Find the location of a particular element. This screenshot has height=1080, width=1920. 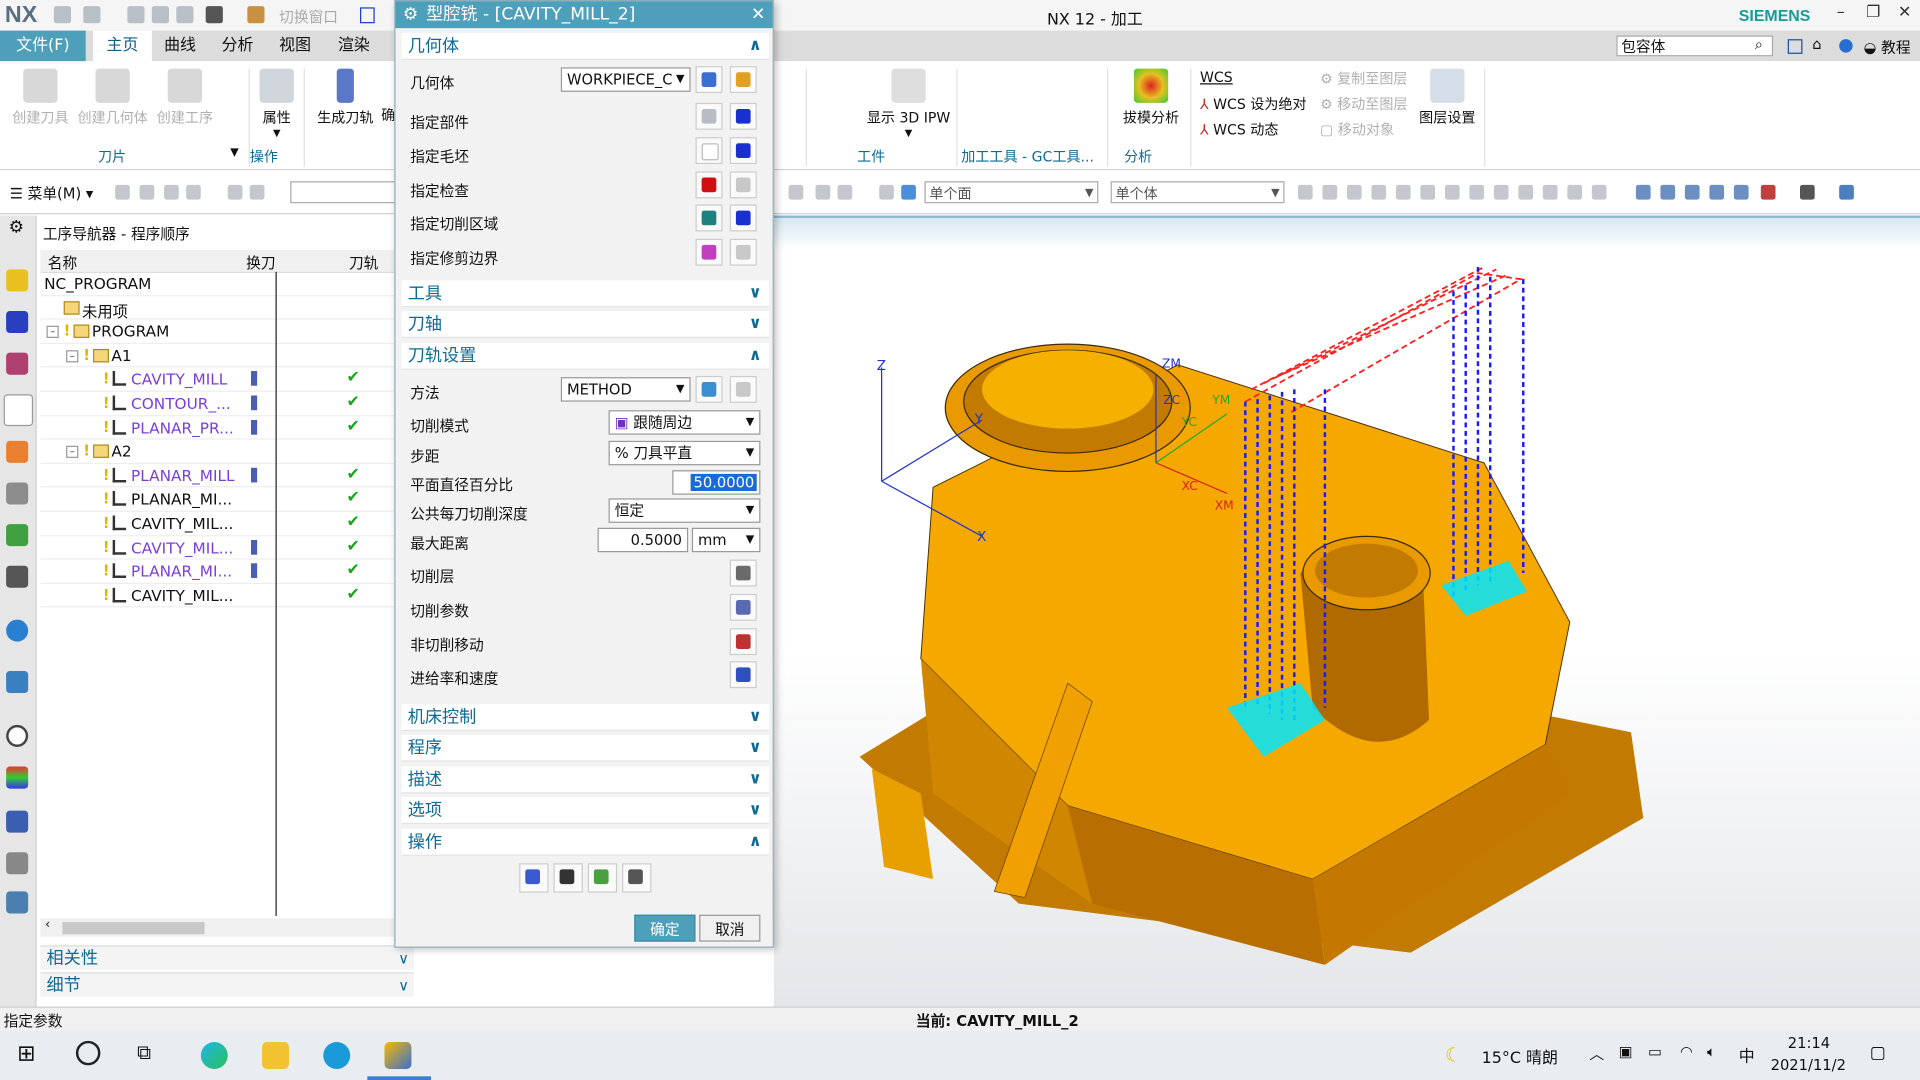

command-search-input: 包容体 is located at coordinates (1695, 46).